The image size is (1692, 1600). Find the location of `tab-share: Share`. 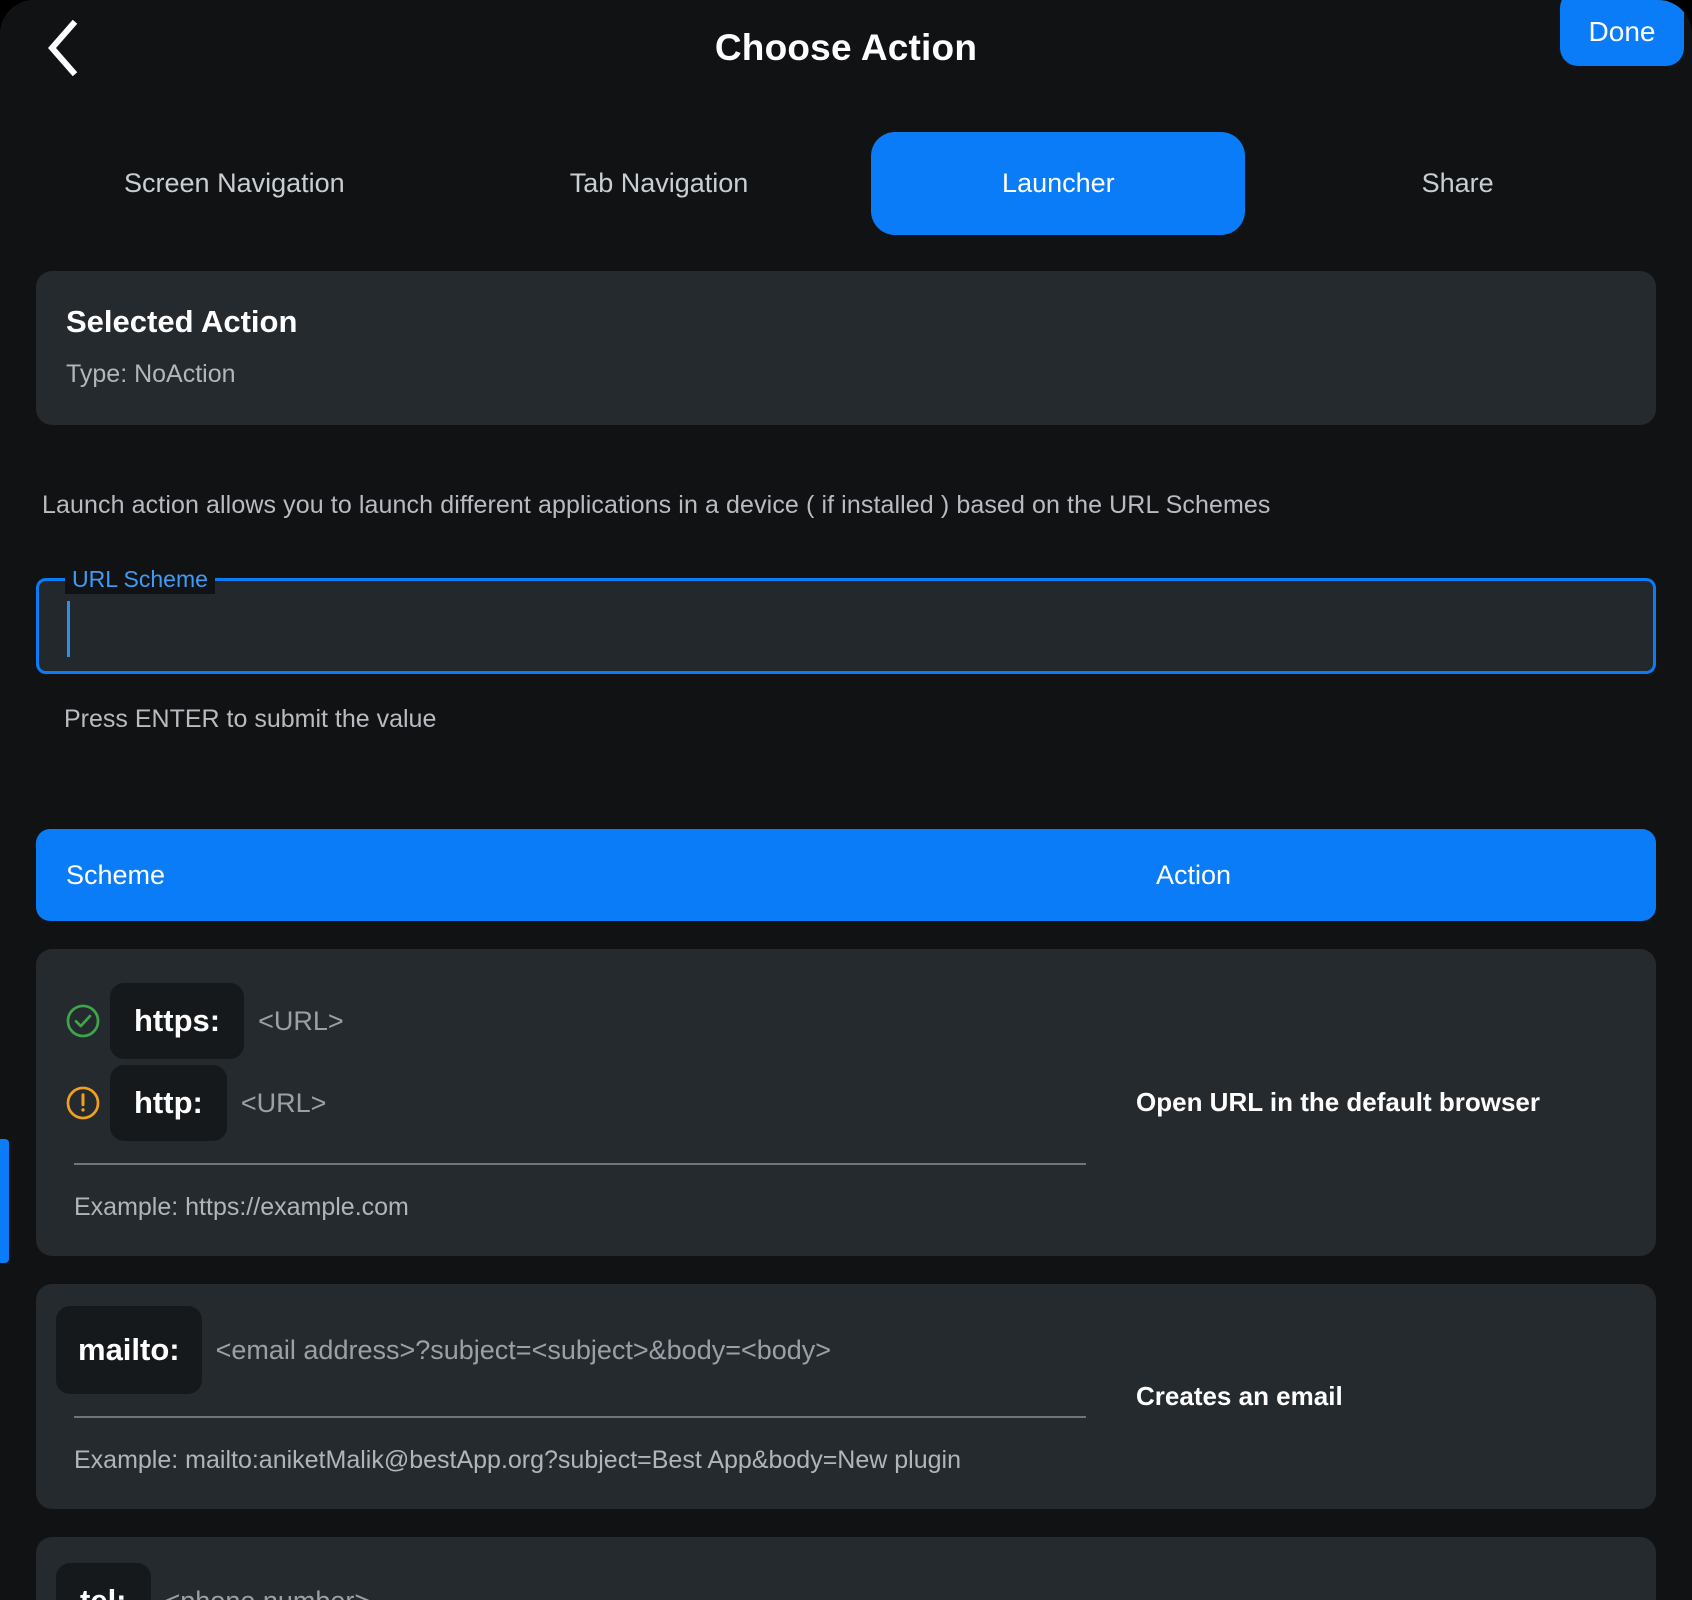

tab-share: Share is located at coordinates (1457, 183).